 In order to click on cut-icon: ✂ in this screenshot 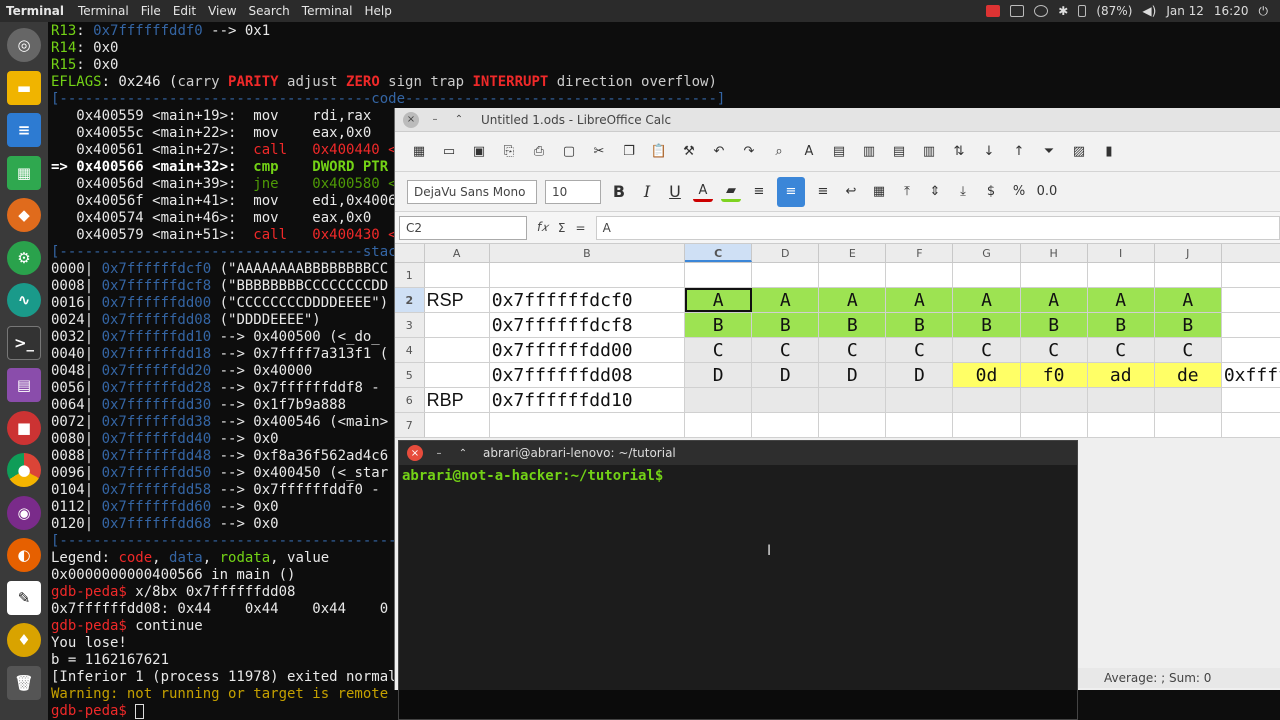, I will do `click(599, 152)`.